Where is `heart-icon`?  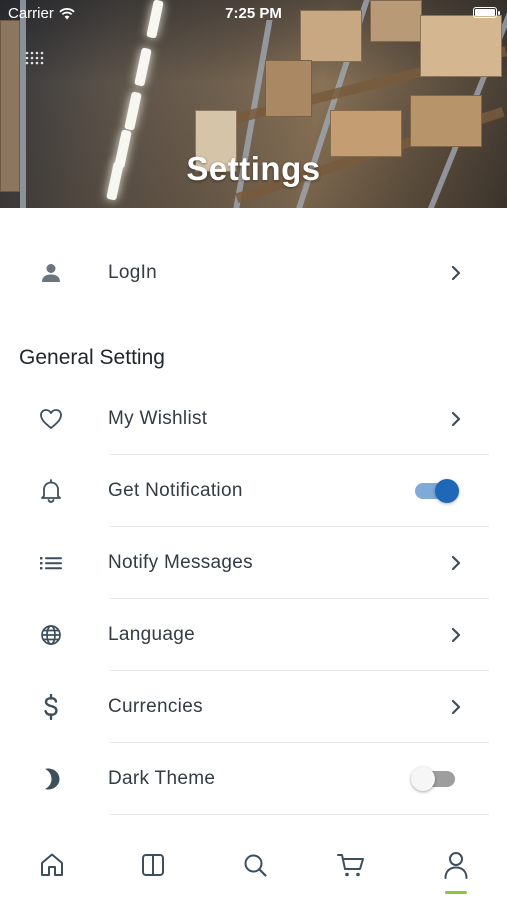 heart-icon is located at coordinates (51, 419).